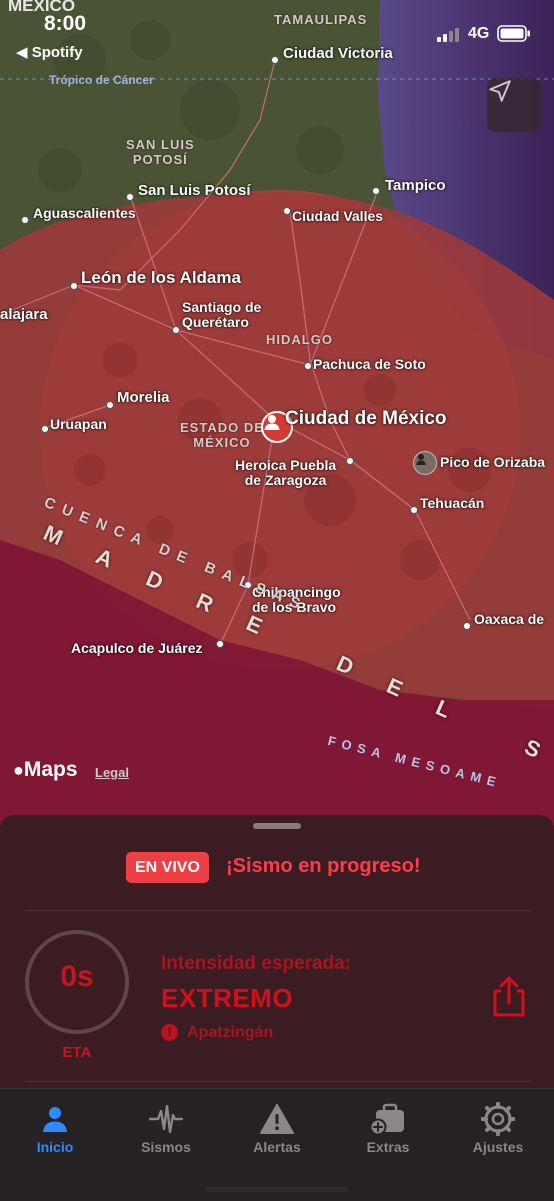  What do you see at coordinates (338, 54) in the screenshot?
I see `city-ciudad-victoria: Ciudad Victoria` at bounding box center [338, 54].